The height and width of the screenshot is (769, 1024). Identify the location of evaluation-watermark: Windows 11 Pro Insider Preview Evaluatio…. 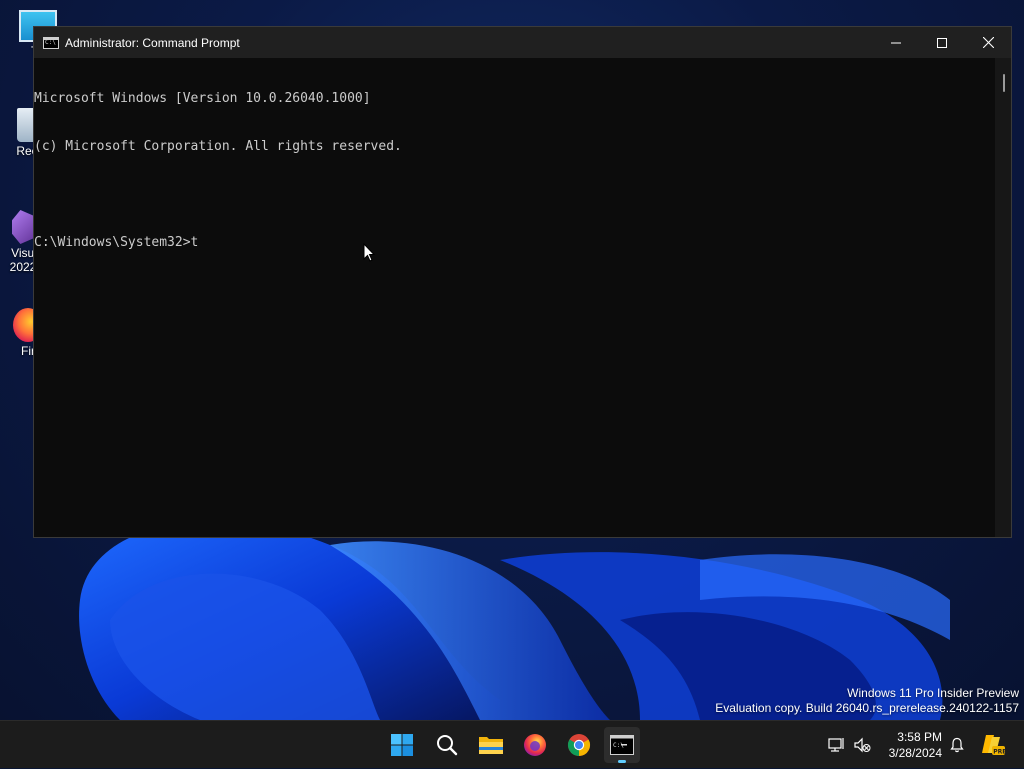
(867, 701).